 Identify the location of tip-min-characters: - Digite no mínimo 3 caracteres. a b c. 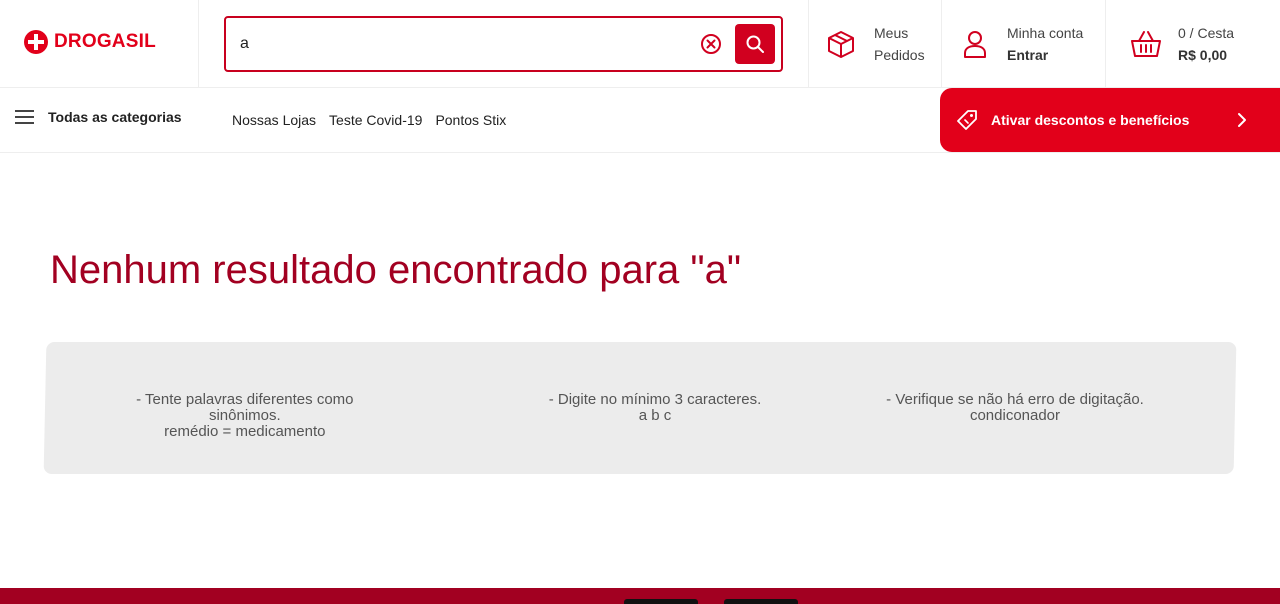
(655, 407).